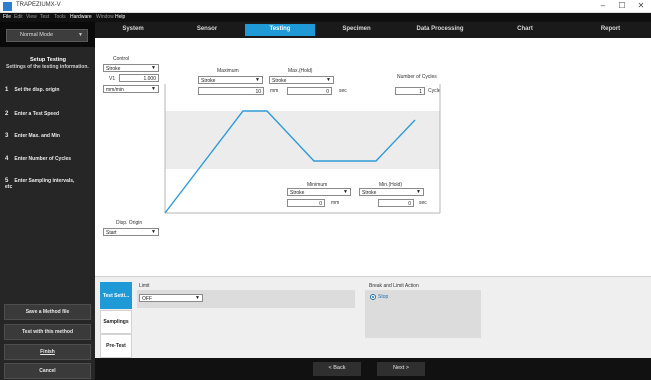 This screenshot has width=651, height=380. What do you see at coordinates (337, 369) in the screenshot?
I see `back-button: < Back` at bounding box center [337, 369].